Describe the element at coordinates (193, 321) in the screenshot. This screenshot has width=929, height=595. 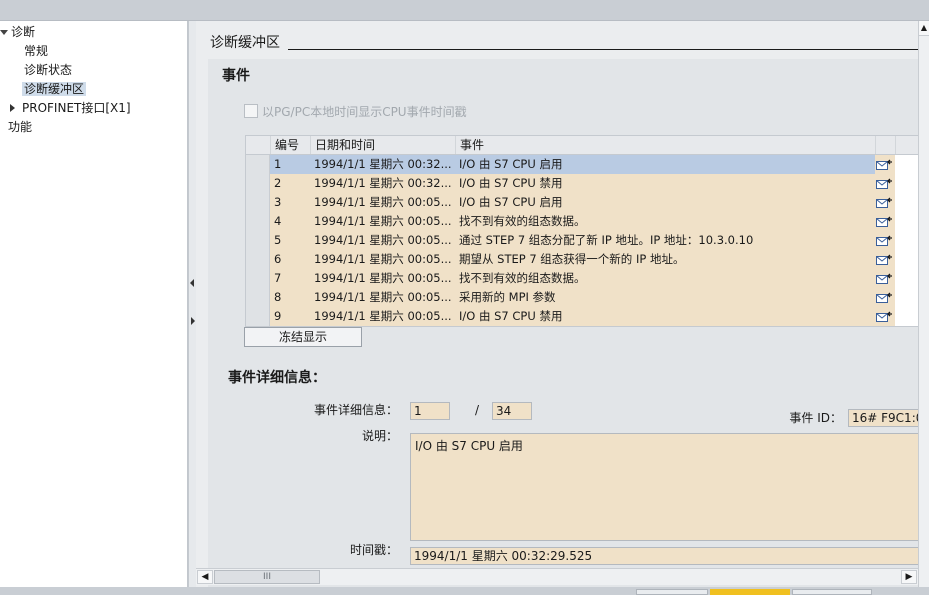
I see `expand-right-icon` at that location.